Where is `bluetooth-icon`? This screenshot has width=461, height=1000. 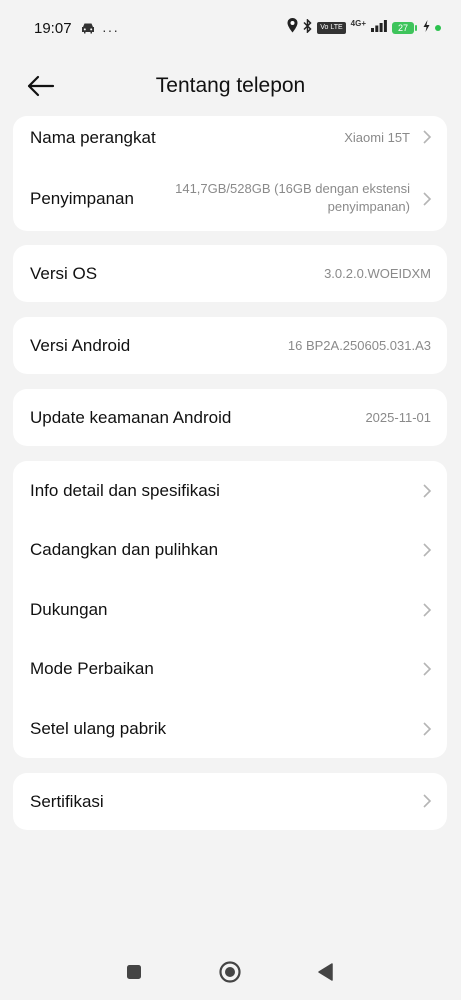 bluetooth-icon is located at coordinates (307, 27).